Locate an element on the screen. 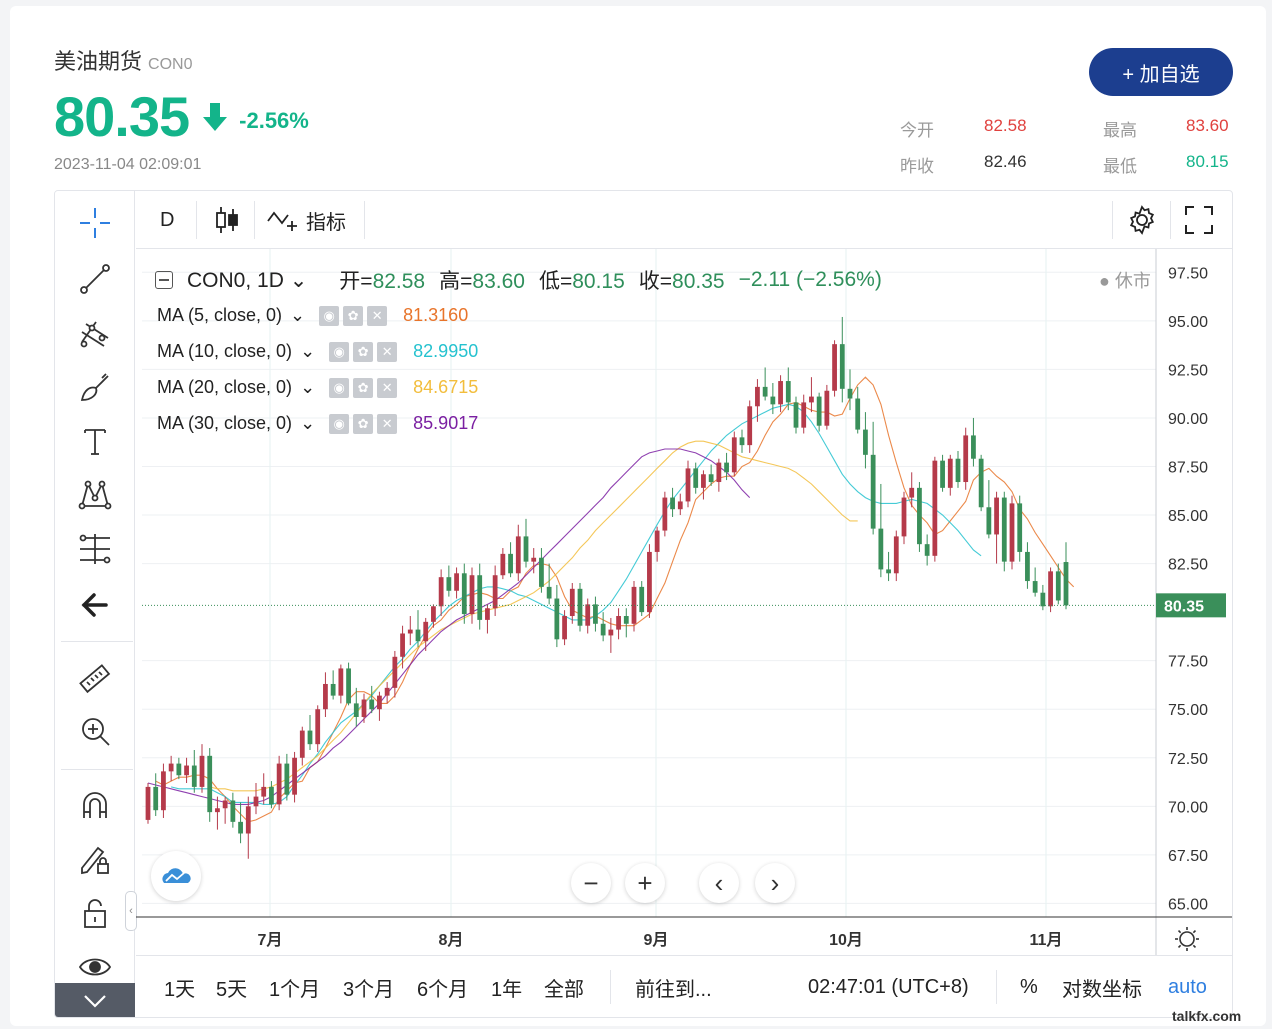 Image resolution: width=1272 pixels, height=1029 pixels. chevron-down-icon is located at coordinates (95, 1001).